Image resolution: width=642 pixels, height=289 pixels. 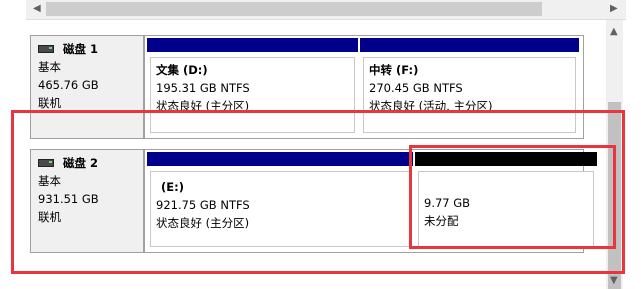 What do you see at coordinates (294, 9) in the screenshot?
I see `horizontal-scroll-thumb` at bounding box center [294, 9].